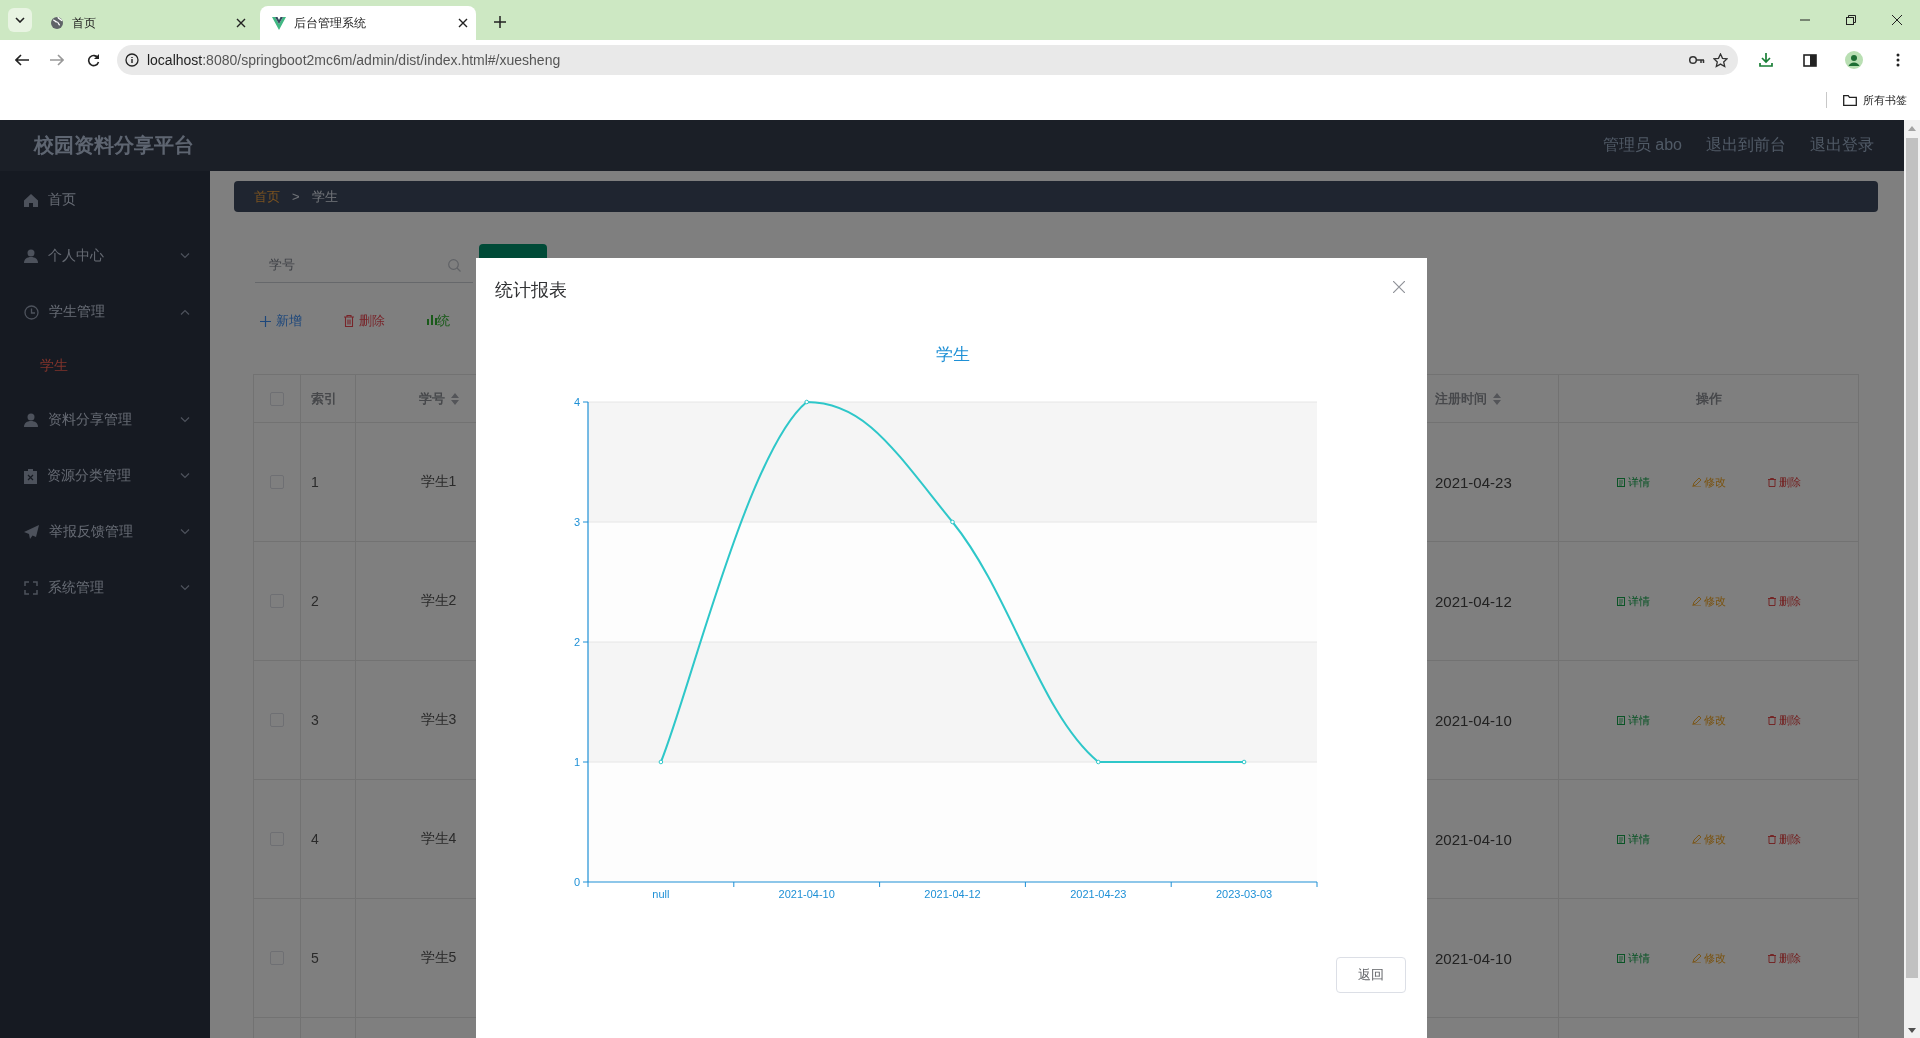  I want to click on axis-label: 2021-04-23, so click(1098, 894).